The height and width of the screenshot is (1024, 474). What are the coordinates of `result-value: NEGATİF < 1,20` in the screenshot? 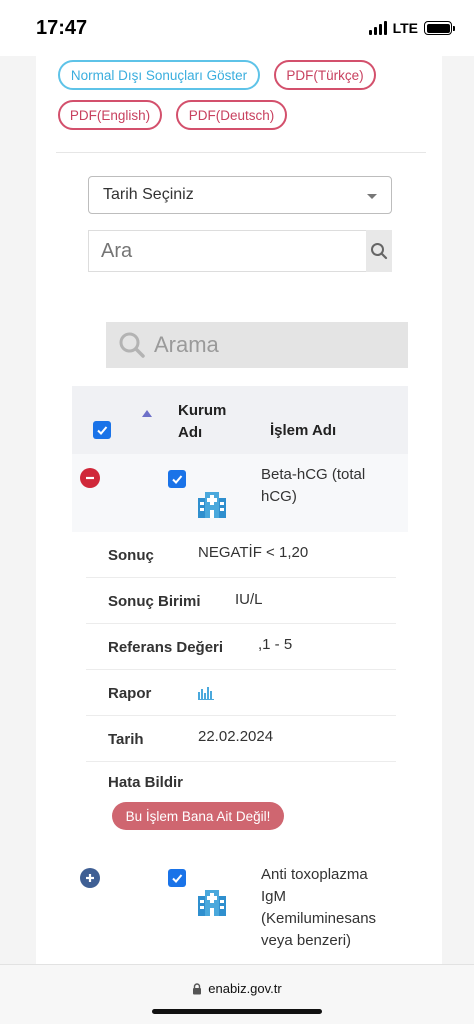 It's located at (253, 552).